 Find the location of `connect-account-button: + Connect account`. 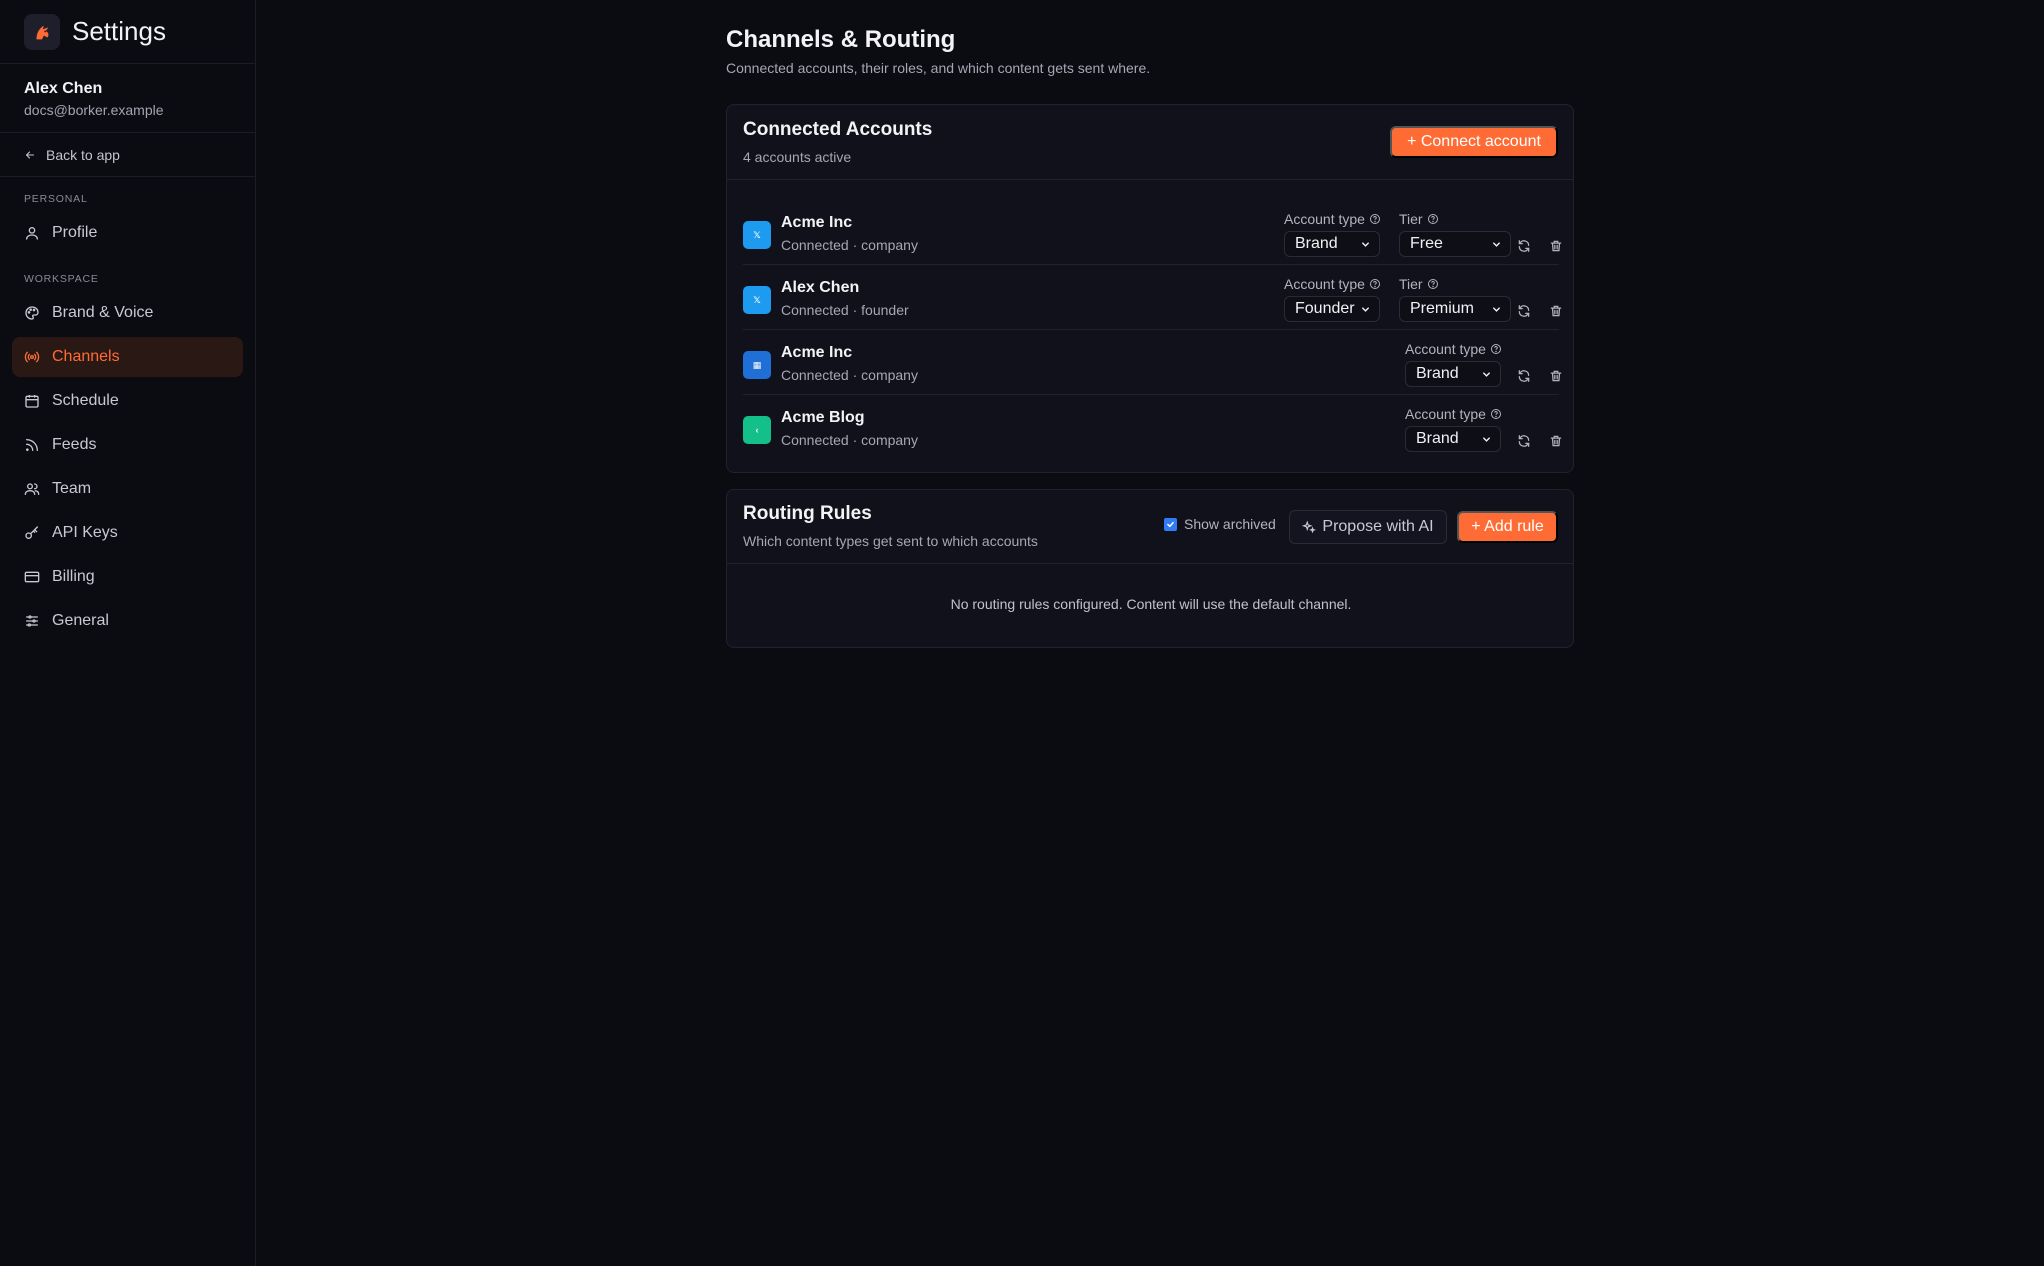

connect-account-button: + Connect account is located at coordinates (1474, 142).